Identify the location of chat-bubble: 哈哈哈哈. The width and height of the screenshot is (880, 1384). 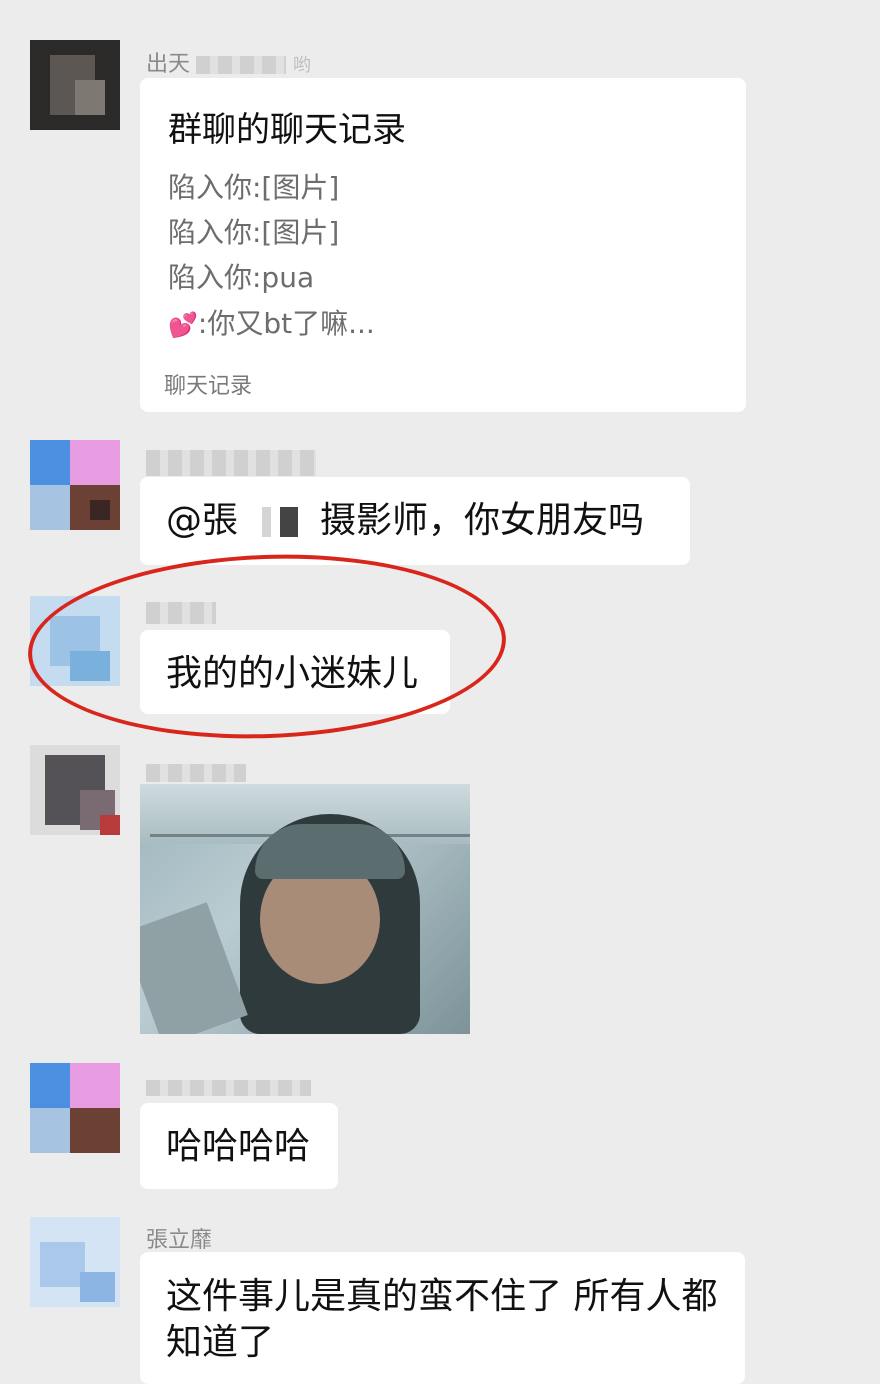
(239, 1146).